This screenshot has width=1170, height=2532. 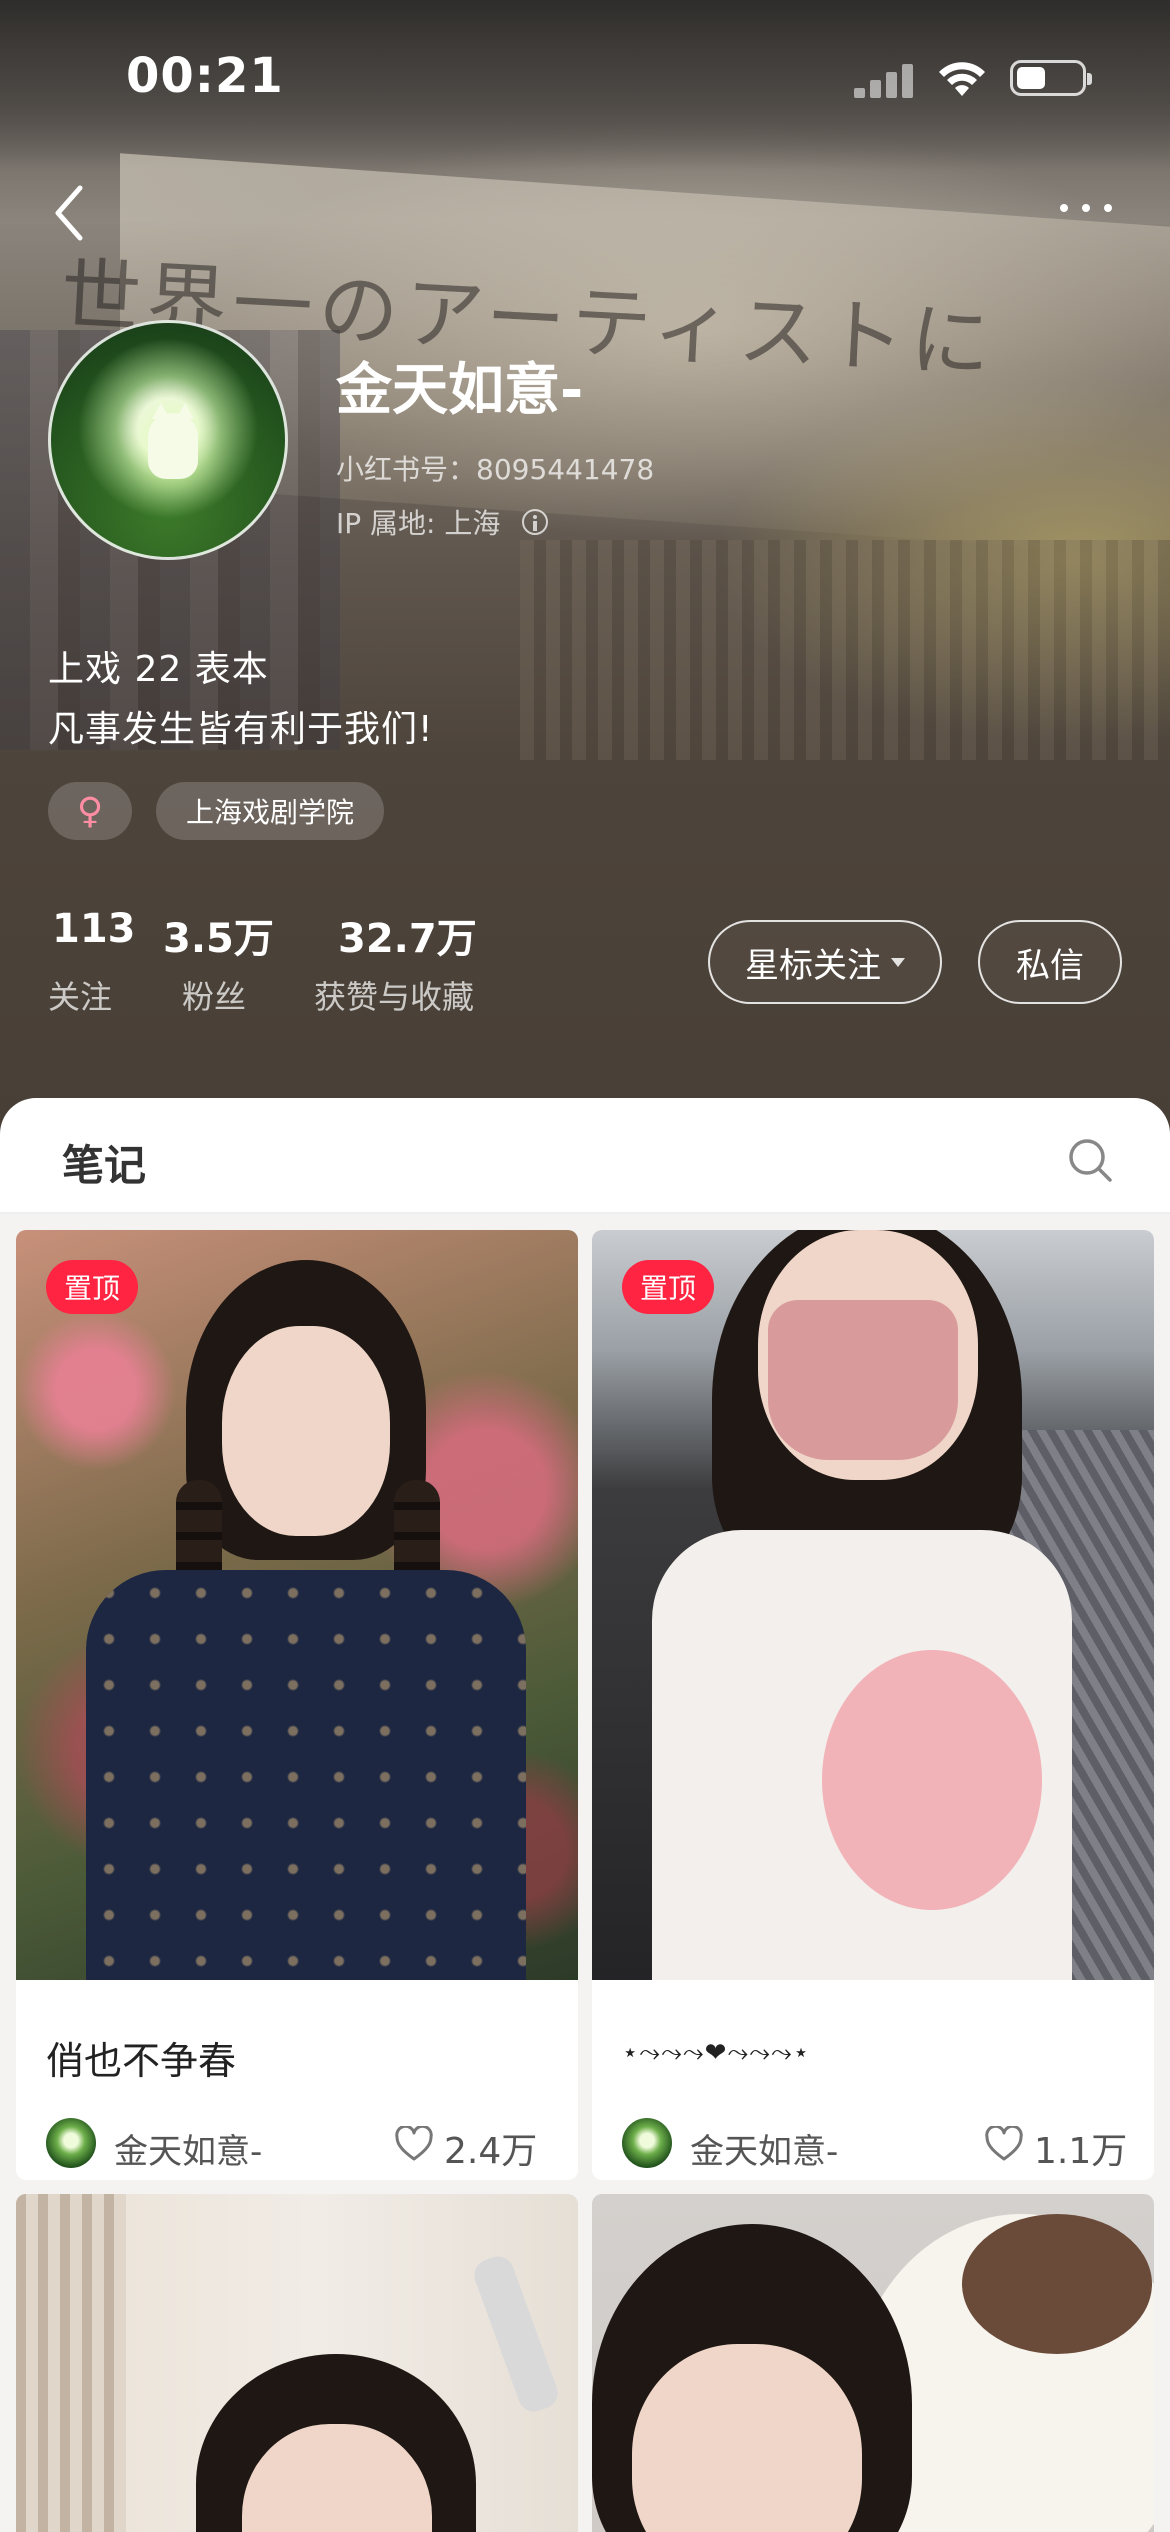 What do you see at coordinates (214, 995) in the screenshot?
I see `followers-label: 粉丝` at bounding box center [214, 995].